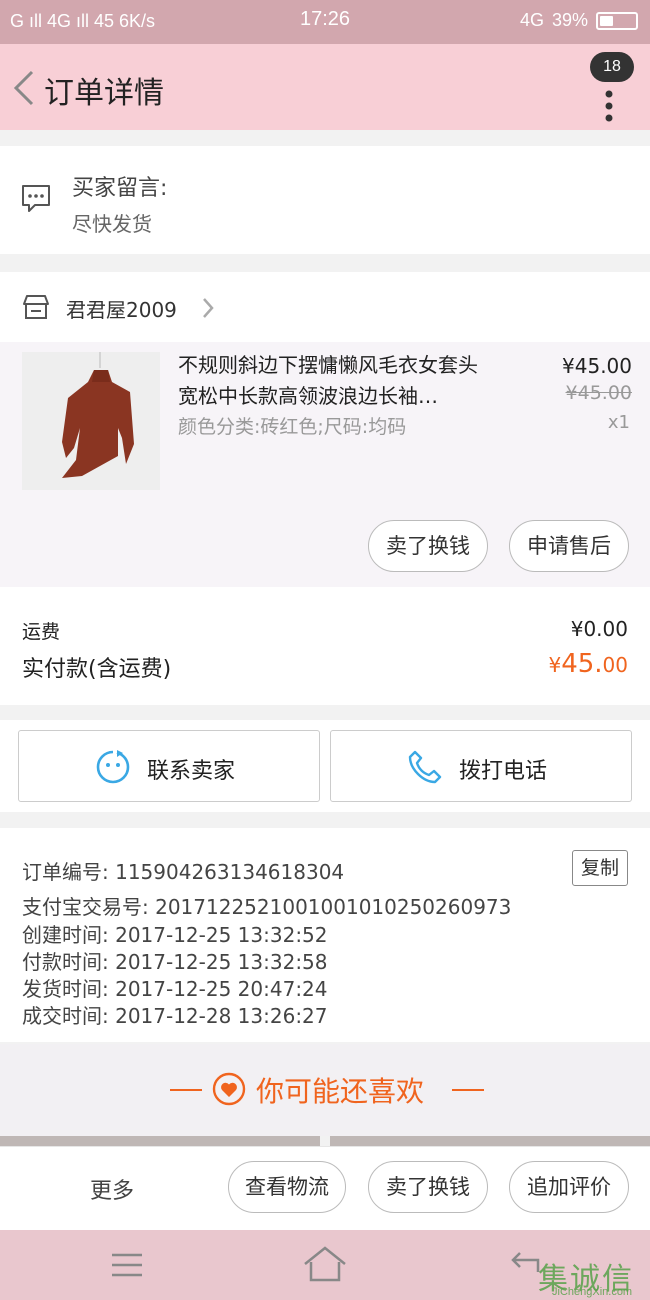  What do you see at coordinates (597, 366) in the screenshot?
I see `product-price: ¥45.00` at bounding box center [597, 366].